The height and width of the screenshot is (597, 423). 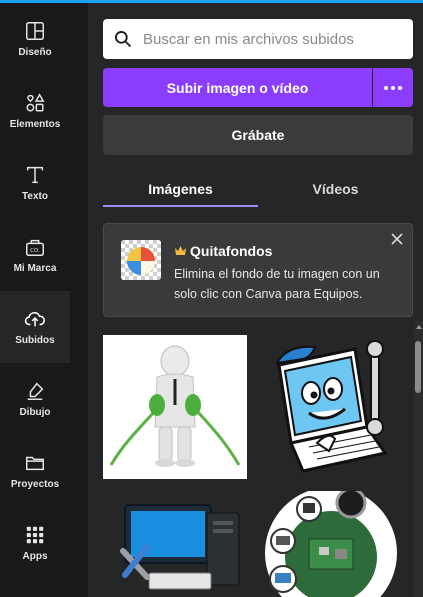 I want to click on sidebar-item-label: Subidos, so click(x=35, y=340).